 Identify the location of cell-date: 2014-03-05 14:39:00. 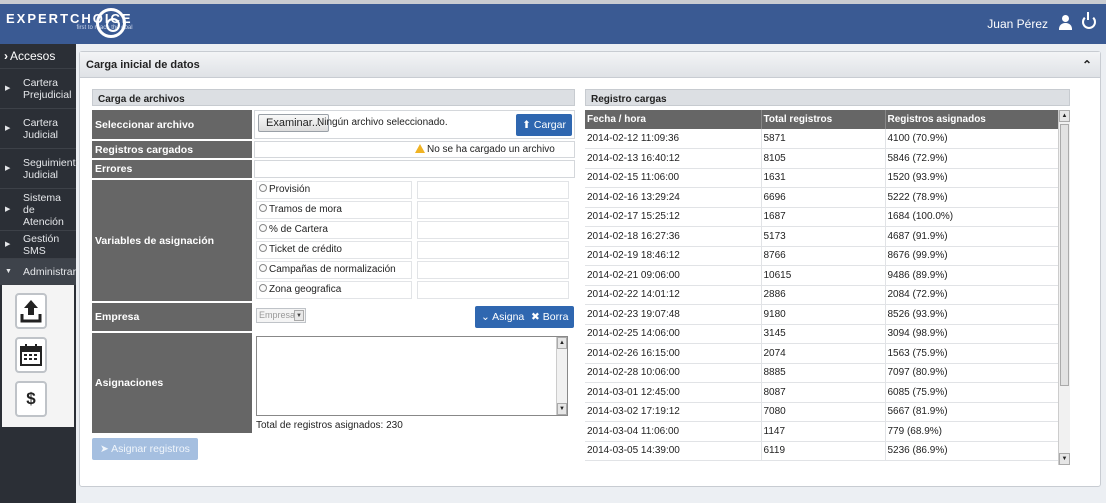
(673, 451).